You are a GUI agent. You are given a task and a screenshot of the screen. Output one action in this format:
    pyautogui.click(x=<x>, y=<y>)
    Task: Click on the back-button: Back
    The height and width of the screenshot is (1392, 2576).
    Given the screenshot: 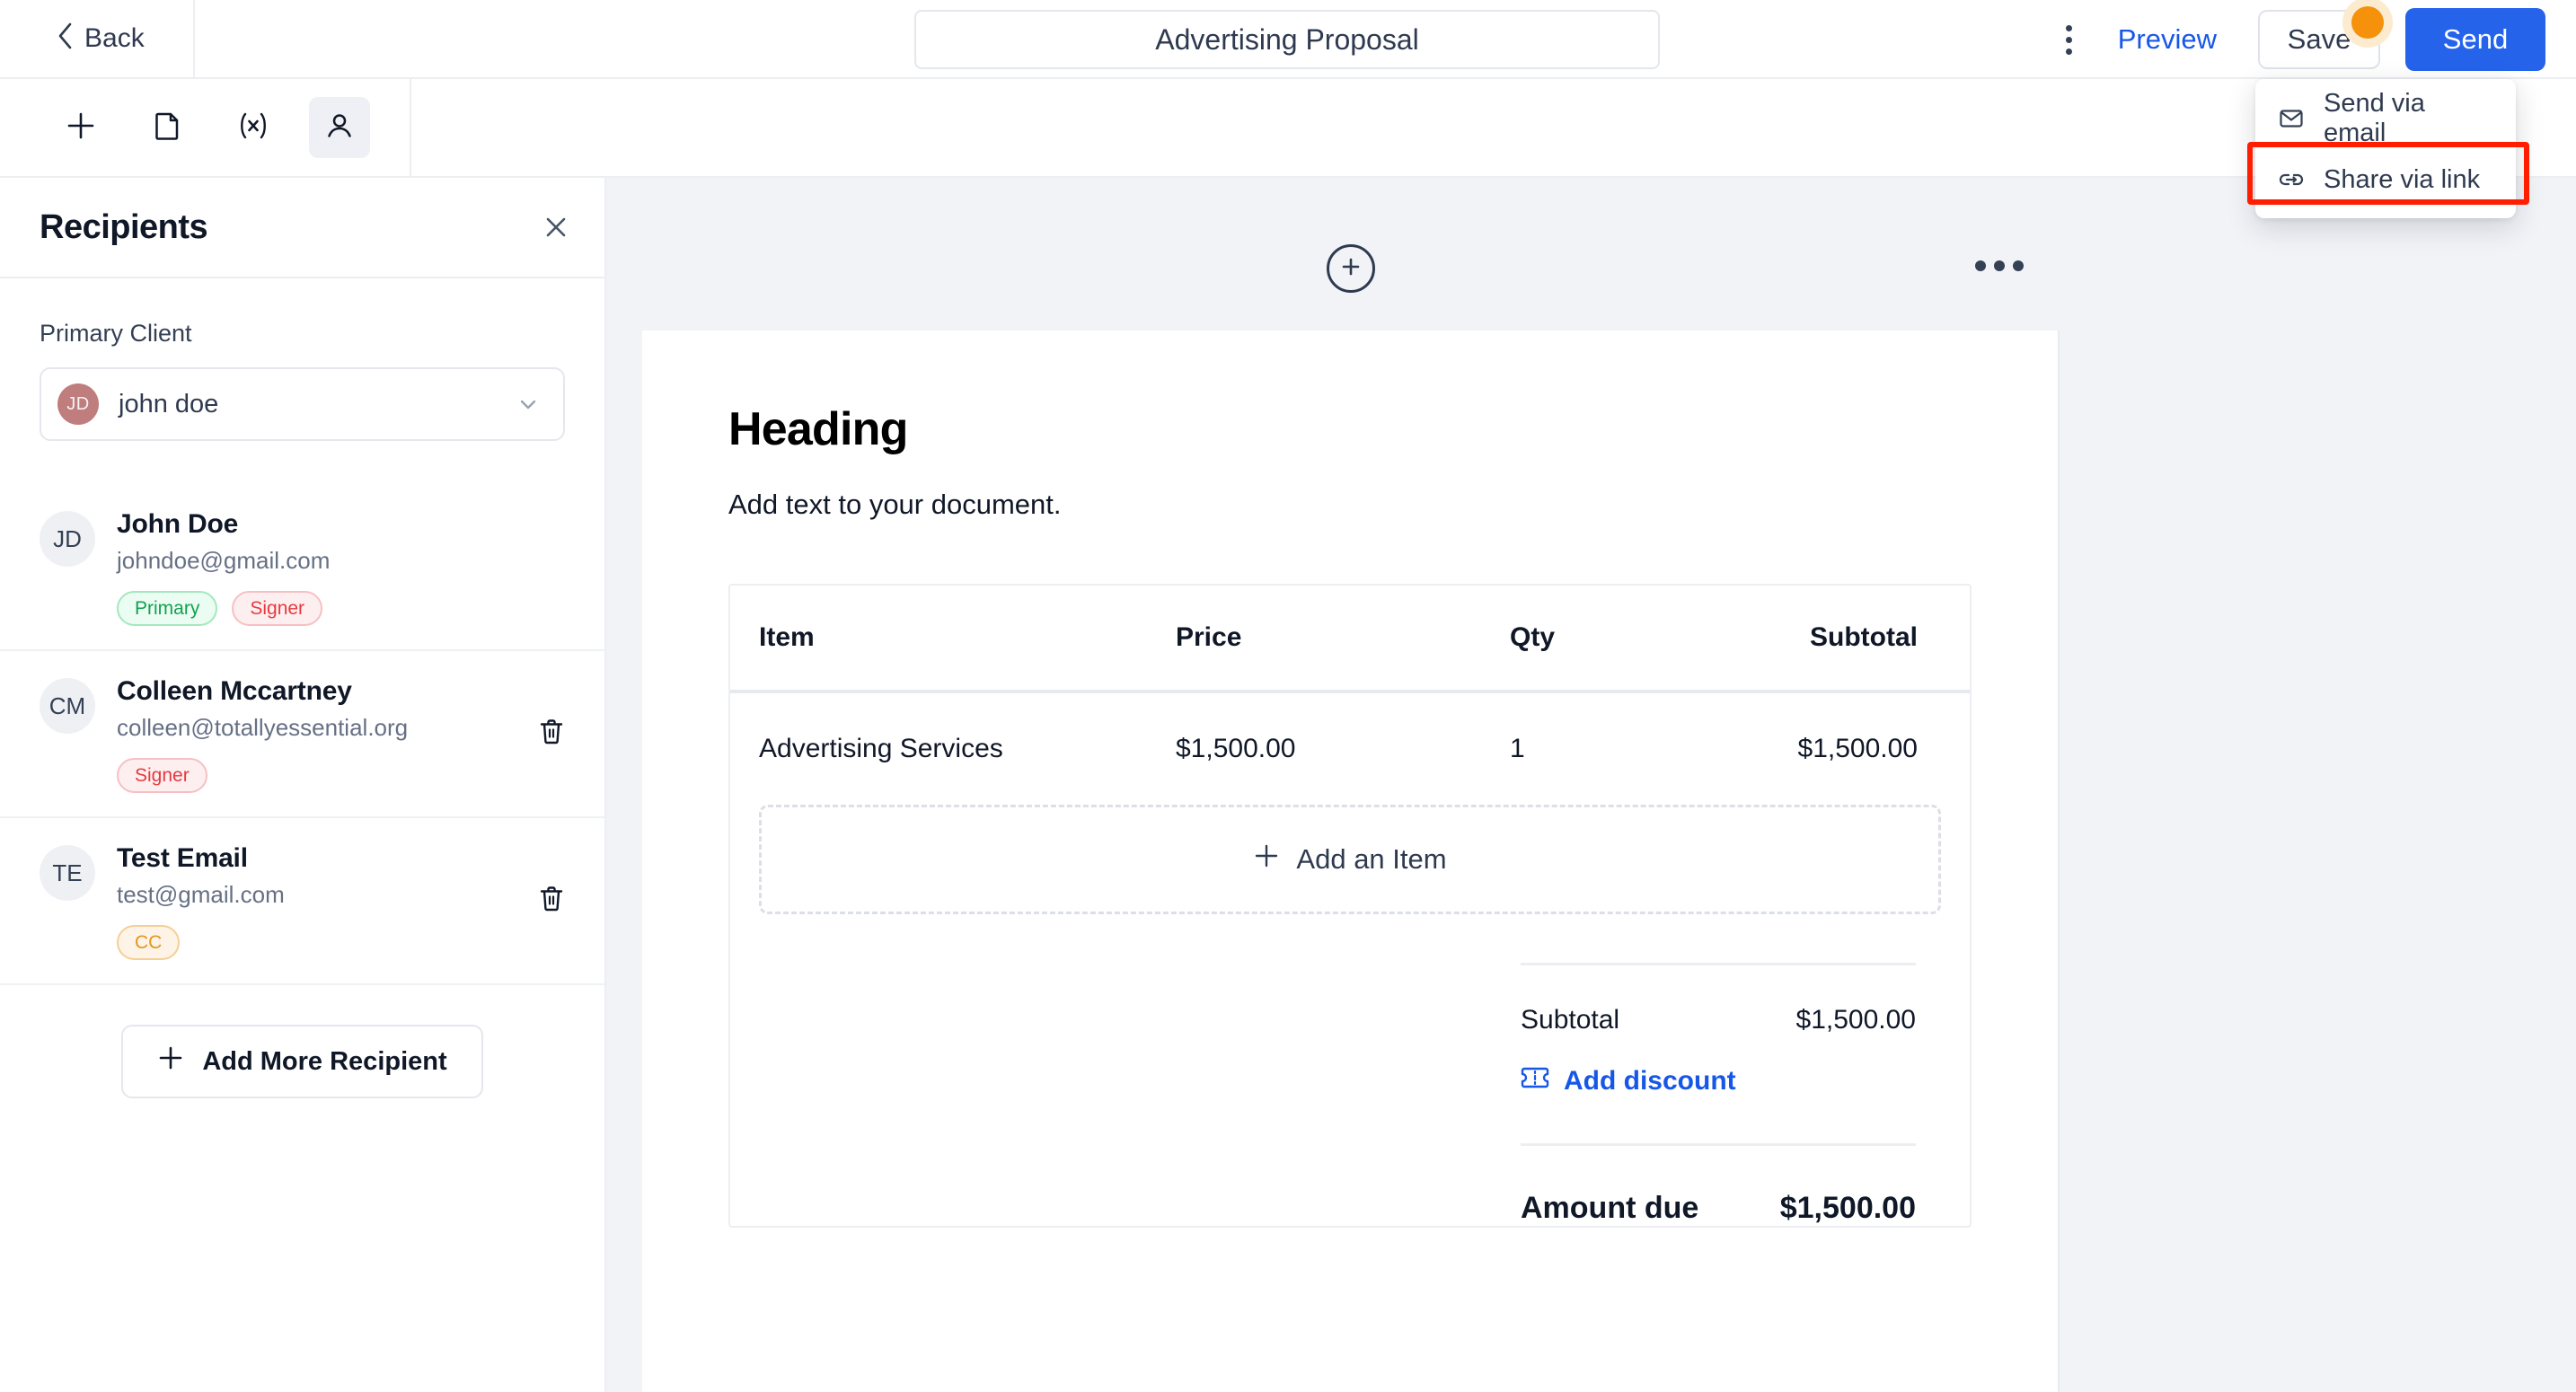 What is the action you would take?
    pyautogui.click(x=100, y=39)
    